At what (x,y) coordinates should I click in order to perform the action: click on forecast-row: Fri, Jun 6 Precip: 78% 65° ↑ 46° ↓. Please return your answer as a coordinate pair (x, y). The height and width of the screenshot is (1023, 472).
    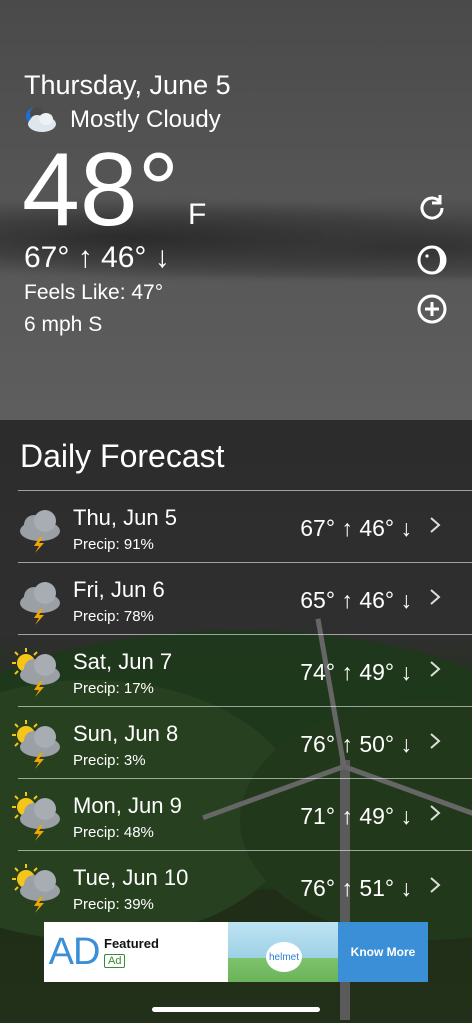
    Looking at the image, I should click on (236, 599).